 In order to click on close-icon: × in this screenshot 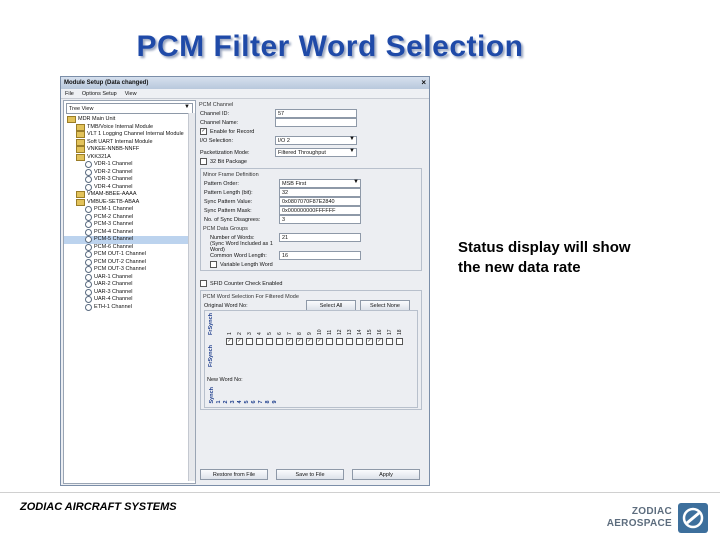, I will do `click(423, 82)`.